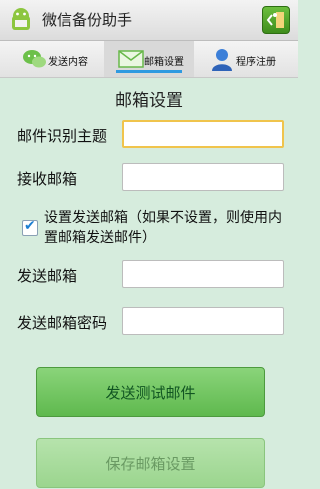 Image resolution: width=320 pixels, height=489 pixels. I want to click on tab-program-register-label: 程序注册, so click(256, 62).